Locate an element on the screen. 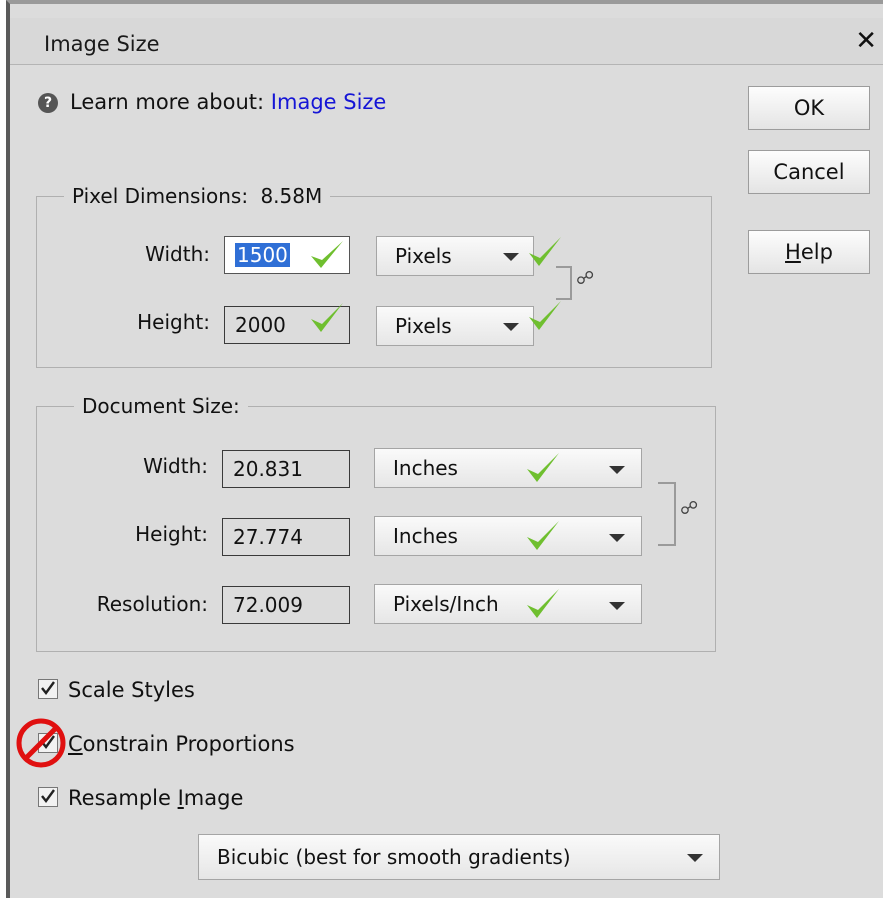 Image resolution: width=883 pixels, height=898 pixels. learn-more-row: ? Learn more about: Image Size is located at coordinates (212, 102).